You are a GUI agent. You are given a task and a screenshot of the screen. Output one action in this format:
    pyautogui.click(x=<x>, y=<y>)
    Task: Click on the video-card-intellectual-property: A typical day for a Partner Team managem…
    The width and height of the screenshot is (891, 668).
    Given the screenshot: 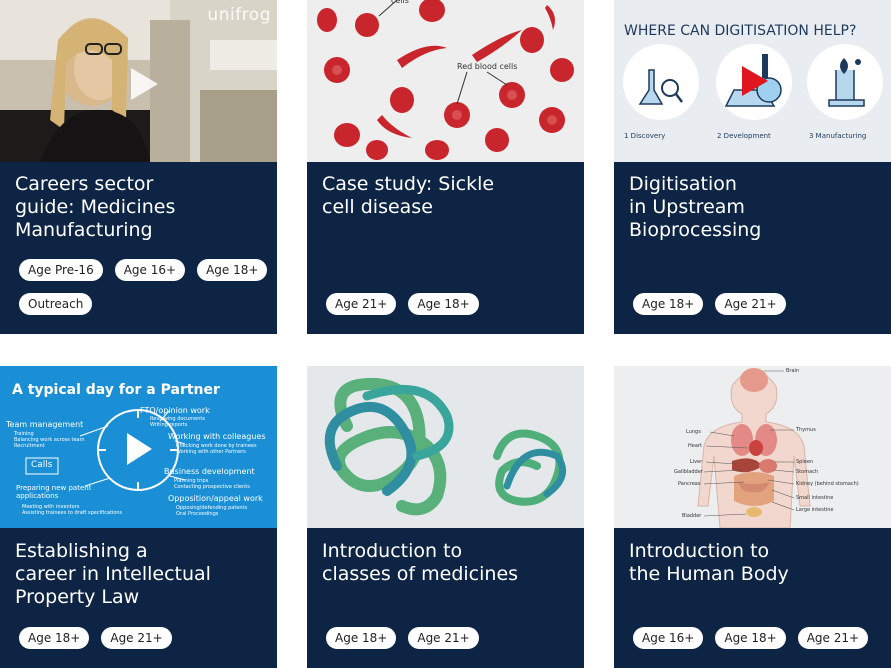 What is the action you would take?
    pyautogui.click(x=138, y=517)
    